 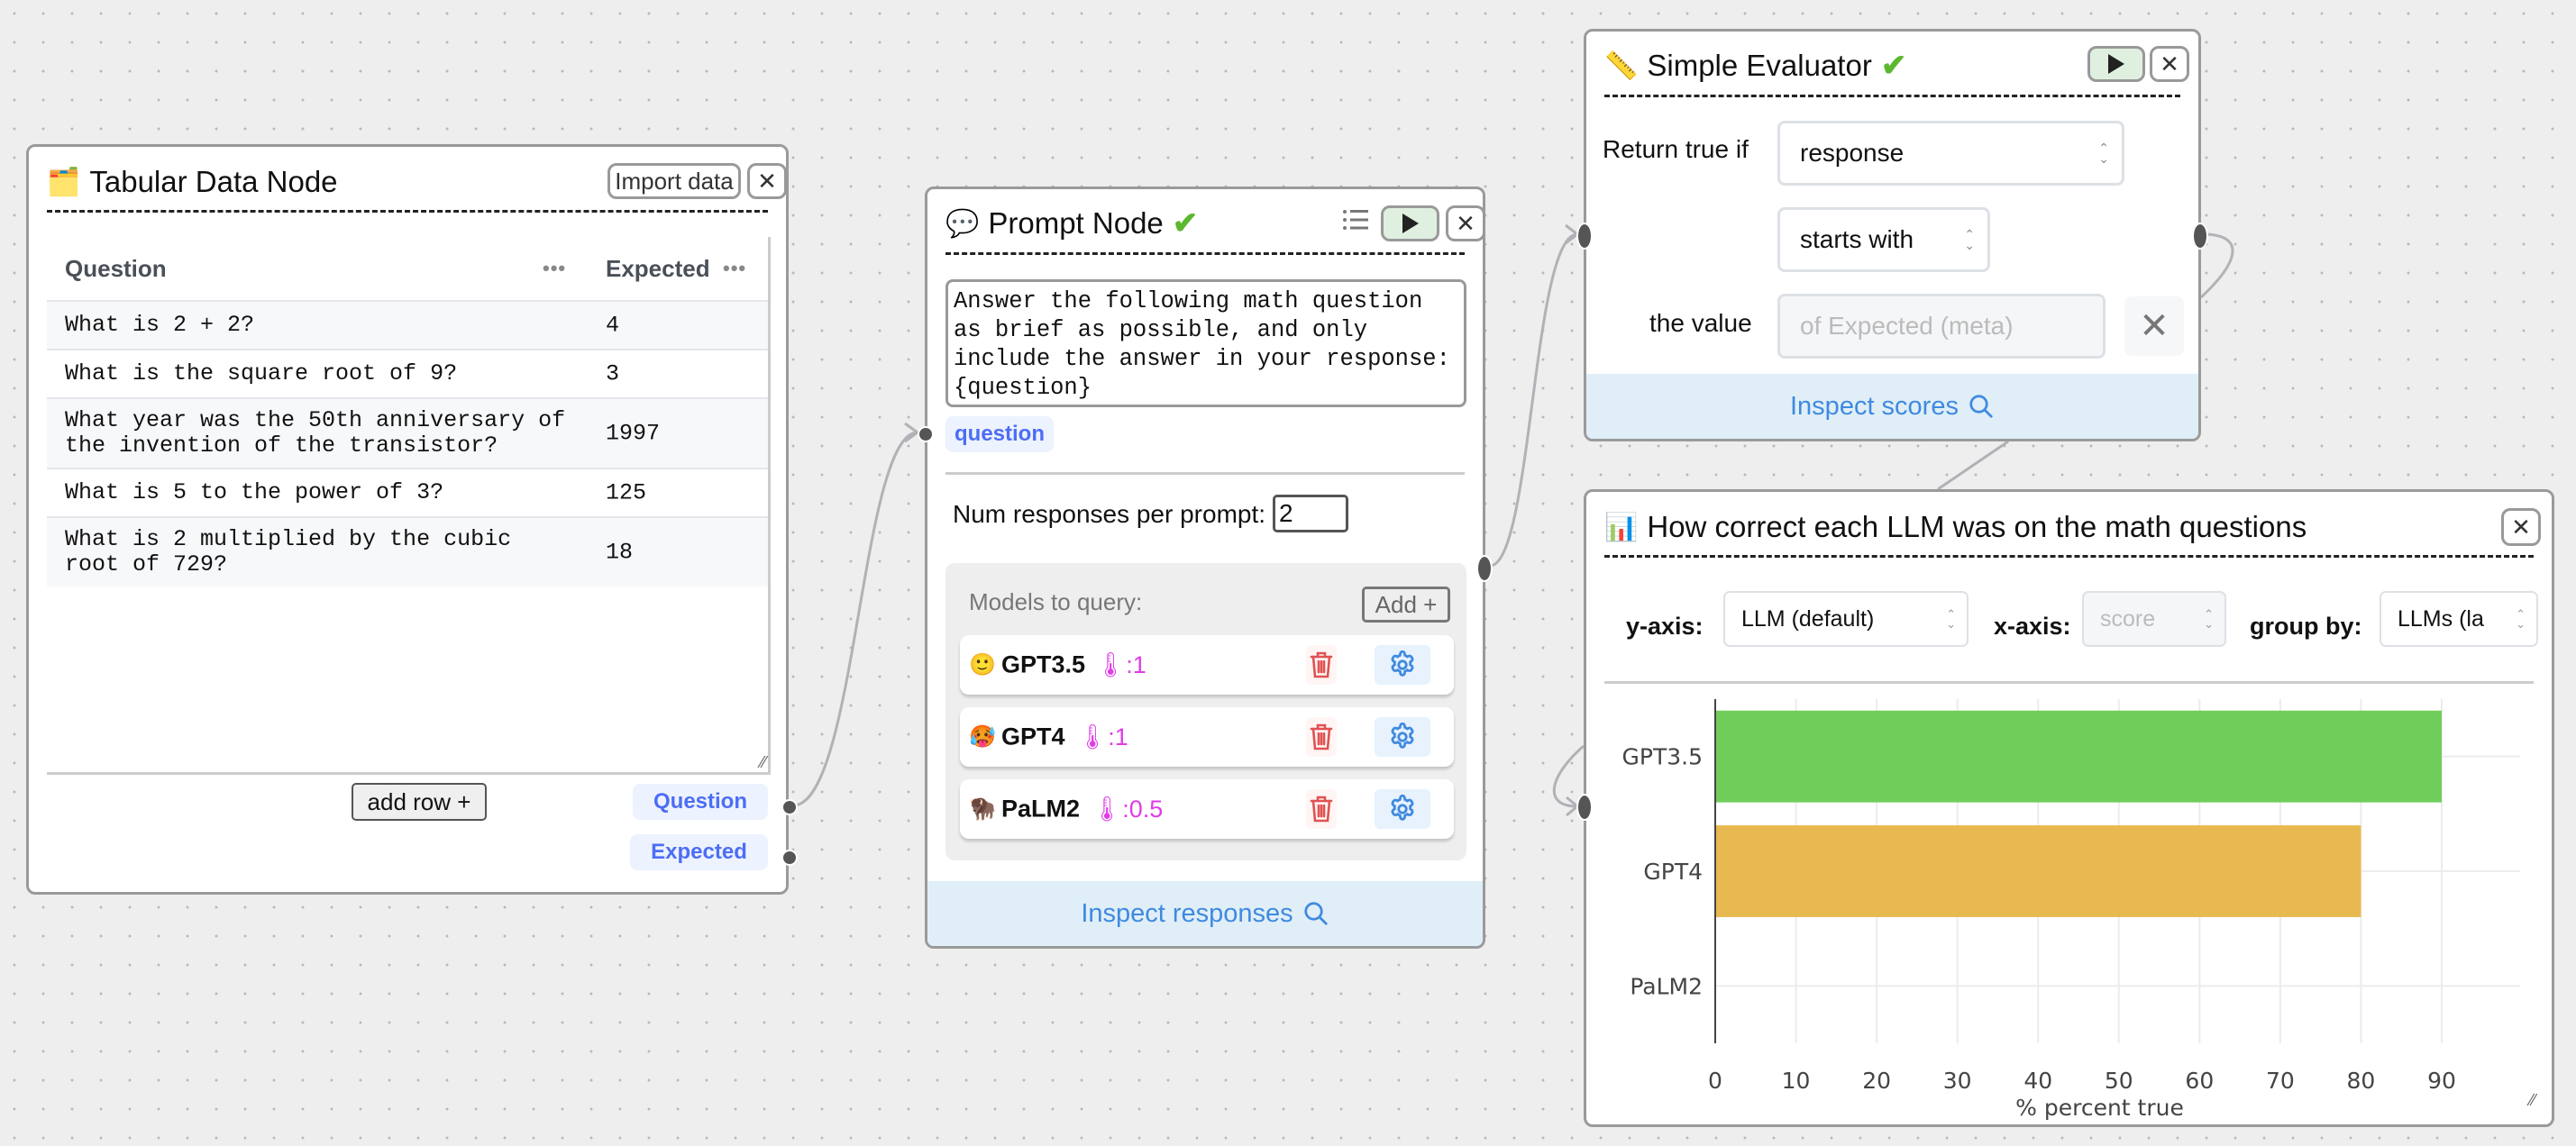 I want to click on the-value-label: the value, so click(x=1700, y=323).